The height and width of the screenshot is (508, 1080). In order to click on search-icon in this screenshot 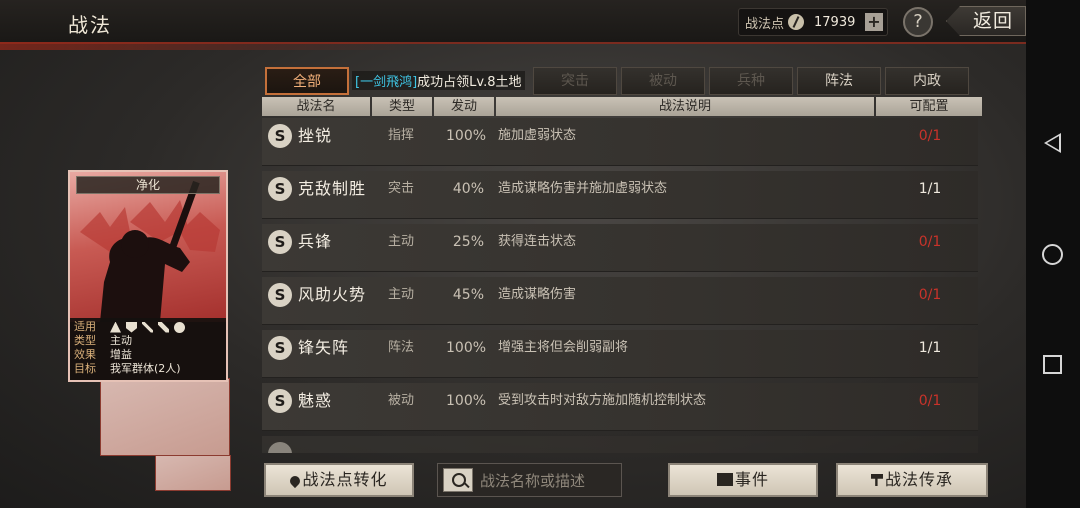, I will do `click(458, 480)`.